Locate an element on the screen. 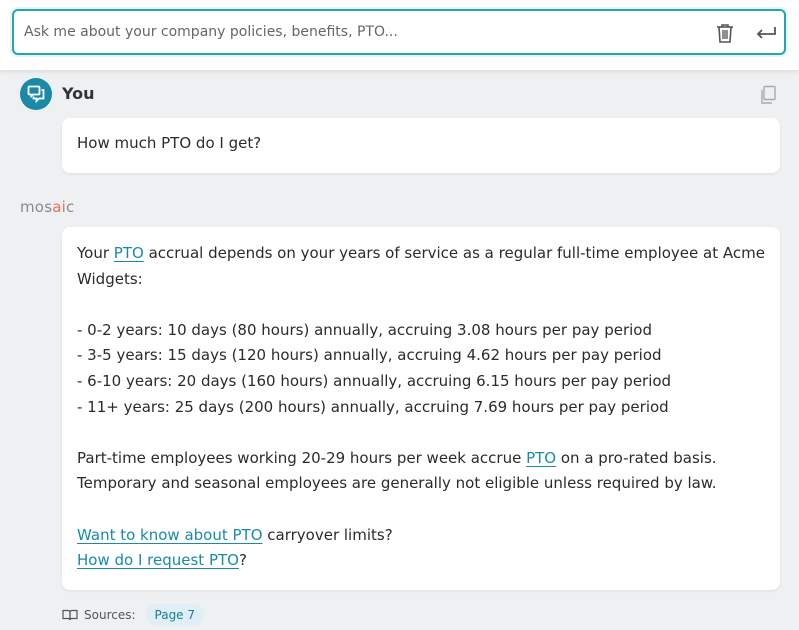 This screenshot has height=630, width=799. assistant-brand-logo: mosaic is located at coordinates (47, 207).